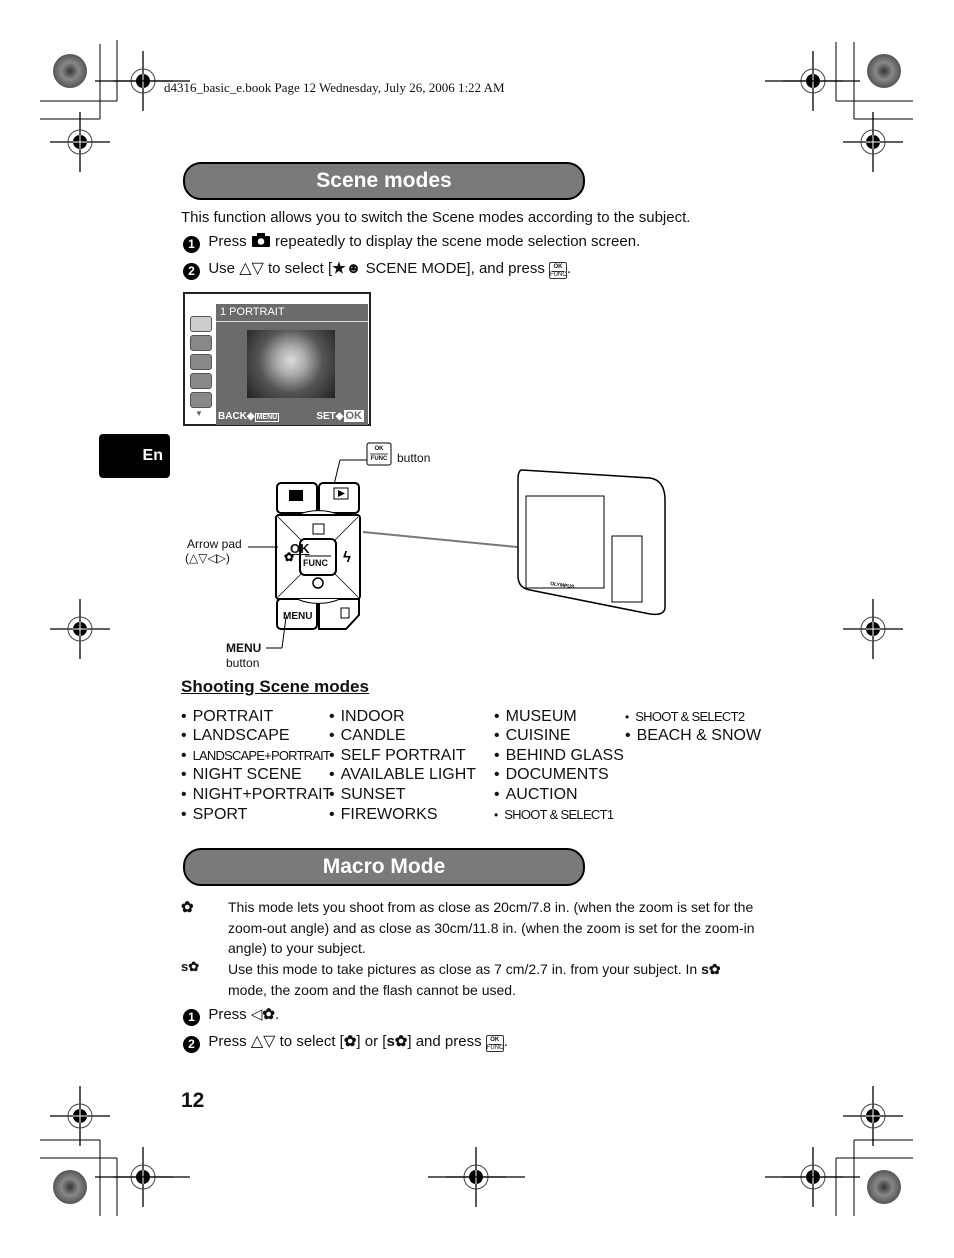 This screenshot has height=1258, width=954. What do you see at coordinates (207, 558) in the screenshot?
I see `arrow-pad-glyphs: (△▽◁▷)` at bounding box center [207, 558].